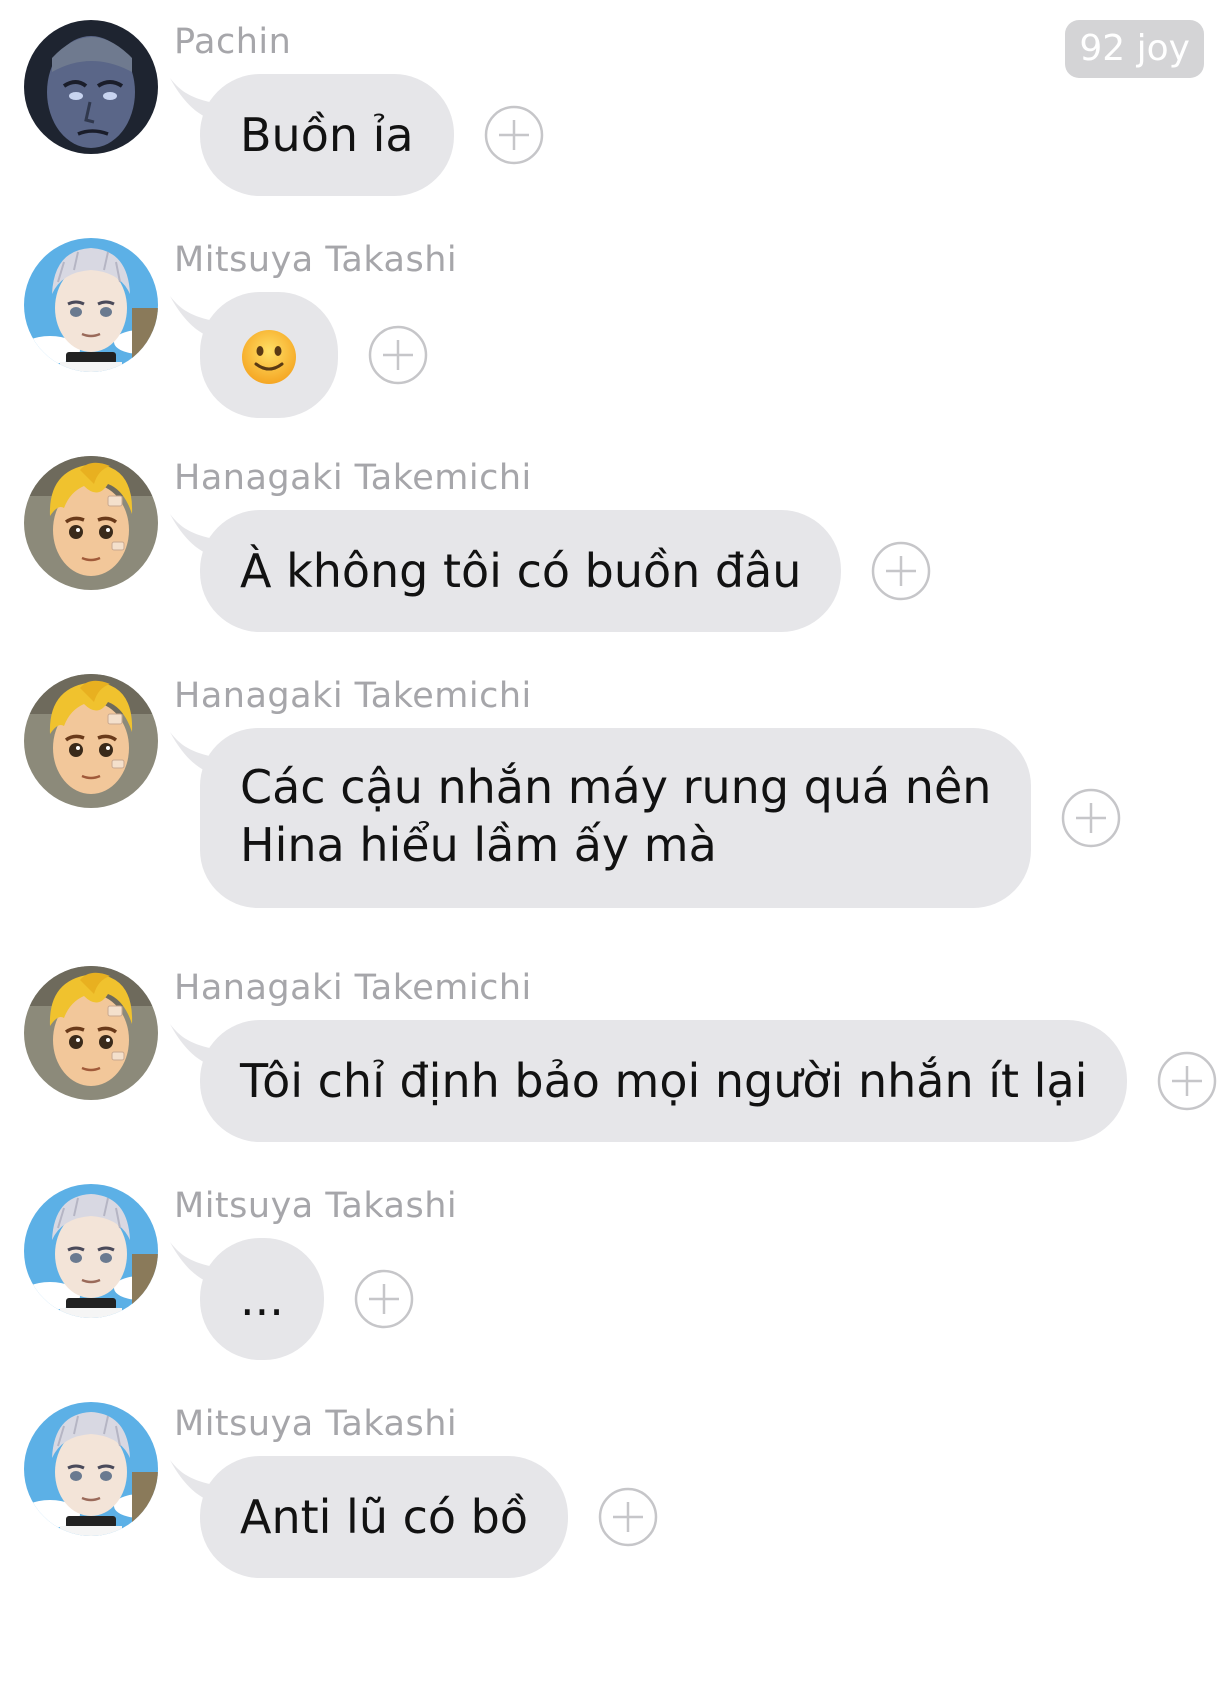 Image resolution: width=1220 pixels, height=1695 pixels. What do you see at coordinates (1134, 49) in the screenshot?
I see `reaction-count-badge: 92 joy` at bounding box center [1134, 49].